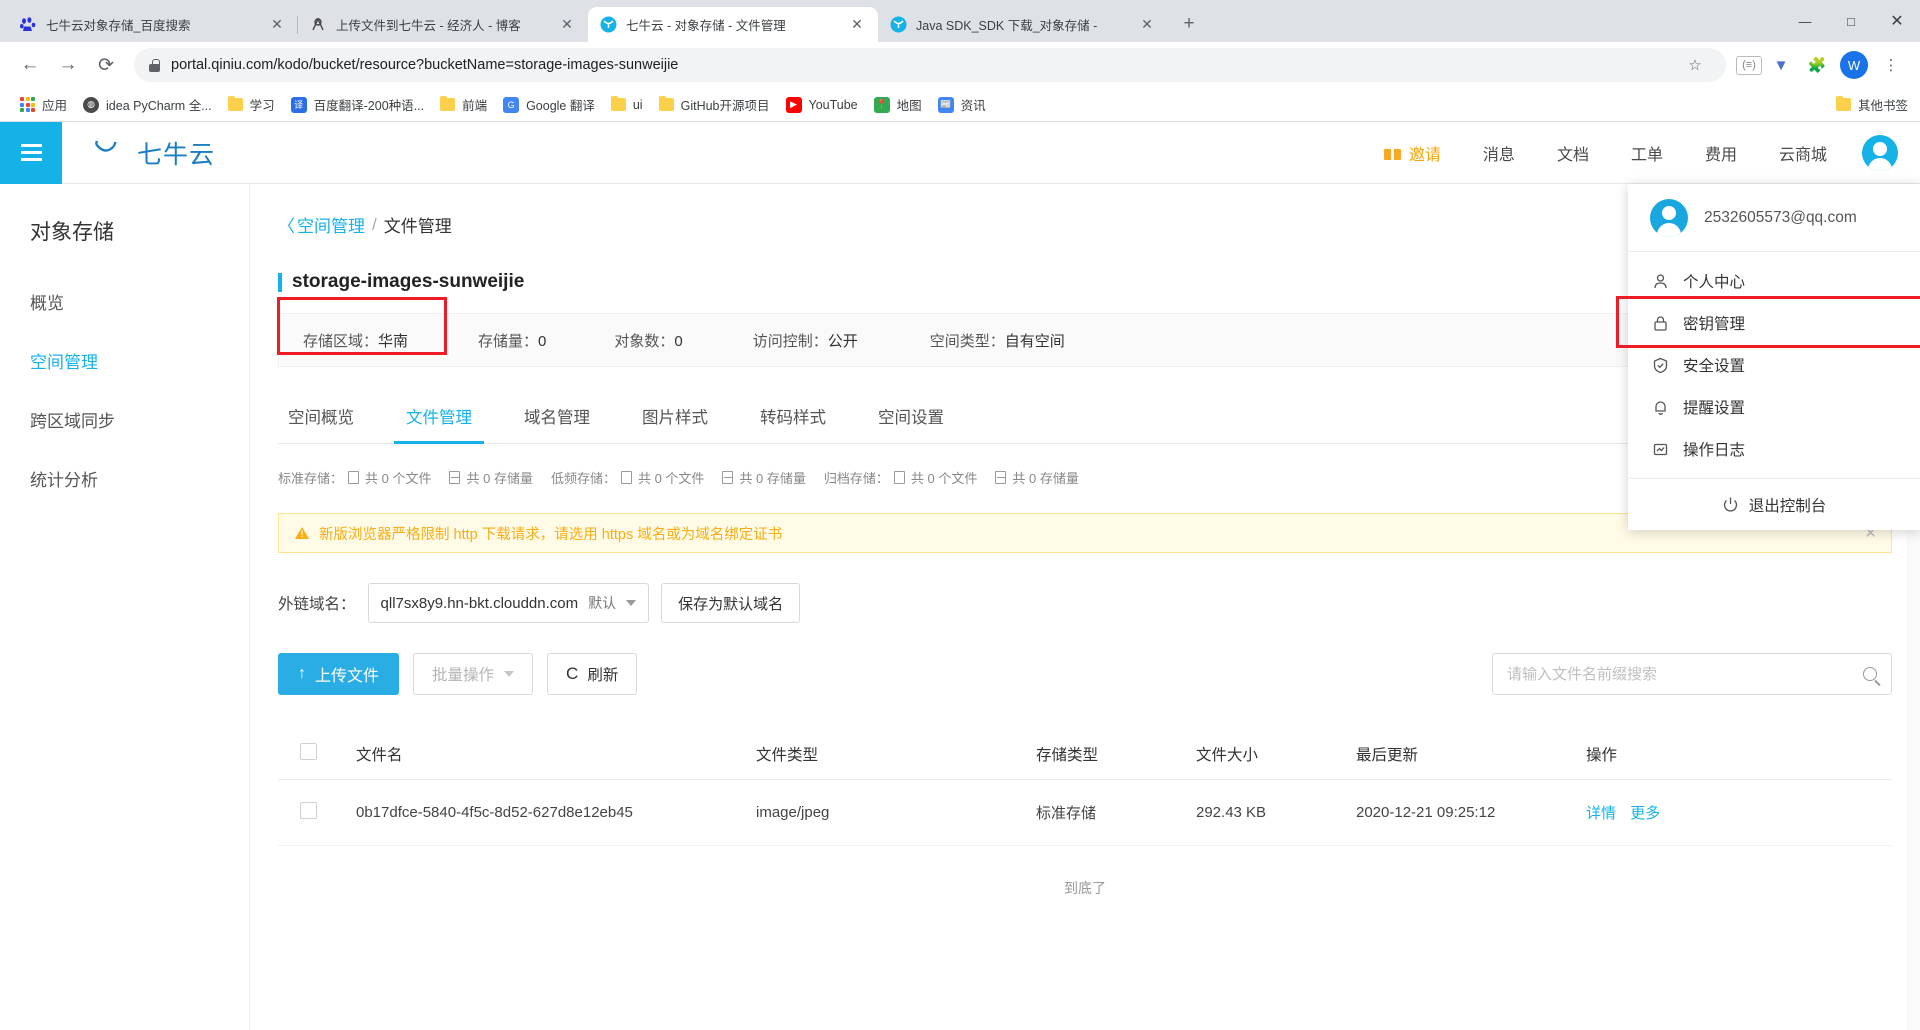 This screenshot has height=1030, width=1920. What do you see at coordinates (1721, 153) in the screenshot?
I see `nav-billing: 费用` at bounding box center [1721, 153].